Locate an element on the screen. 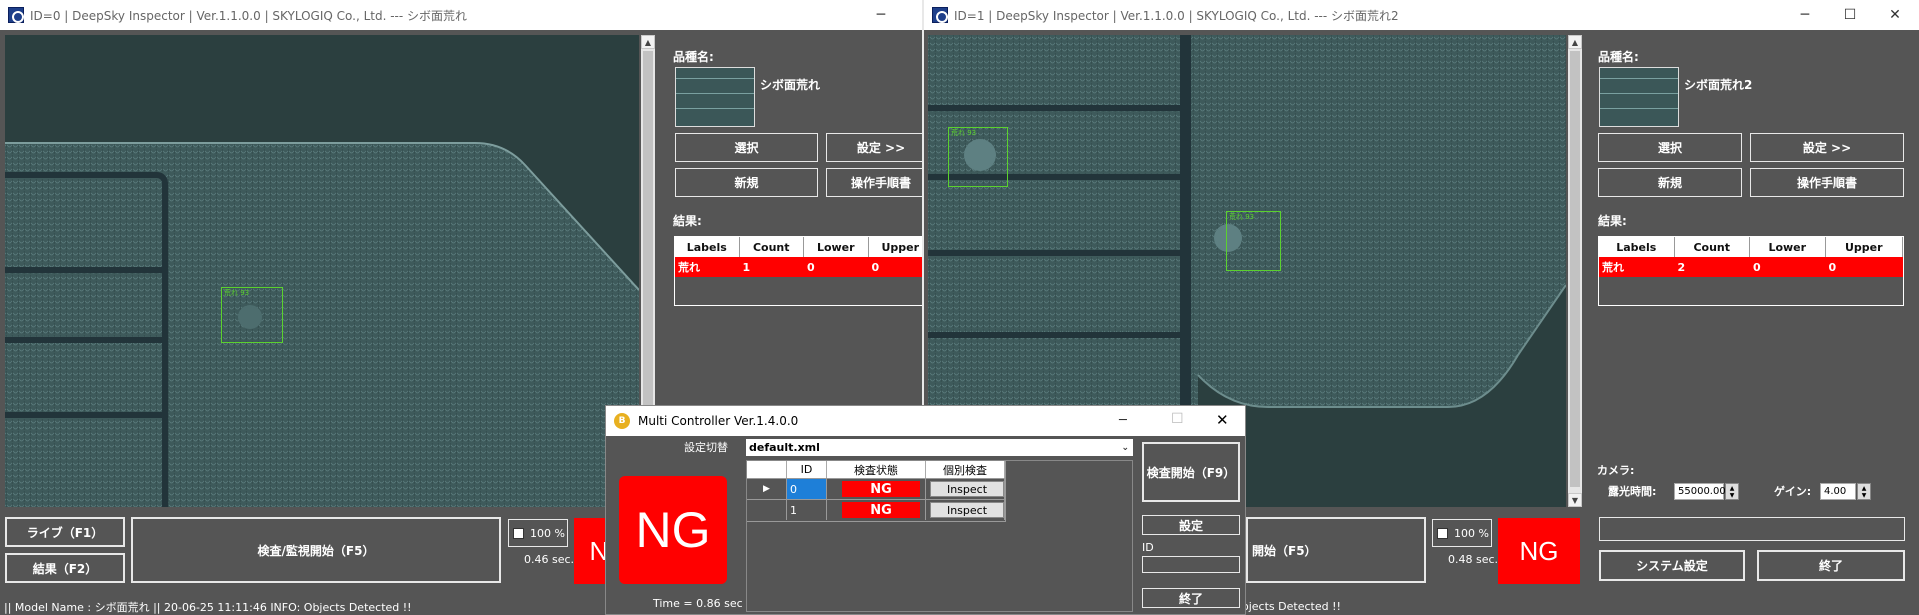 This screenshot has height=615, width=1919. progress-bar is located at coordinates (1752, 529).